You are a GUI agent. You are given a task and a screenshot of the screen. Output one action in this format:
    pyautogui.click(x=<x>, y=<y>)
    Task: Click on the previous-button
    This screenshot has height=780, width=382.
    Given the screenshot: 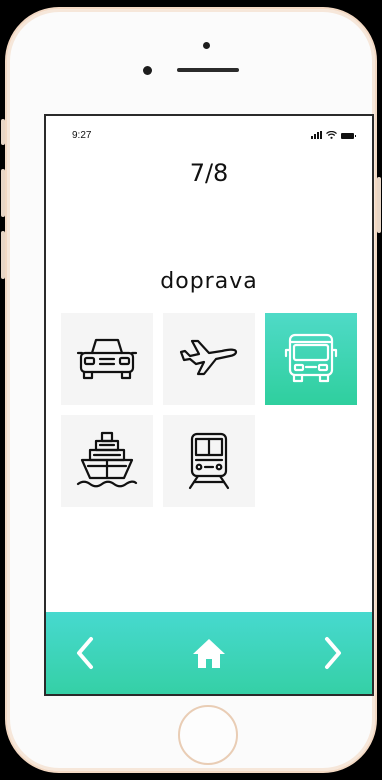 What is the action you would take?
    pyautogui.click(x=85, y=653)
    